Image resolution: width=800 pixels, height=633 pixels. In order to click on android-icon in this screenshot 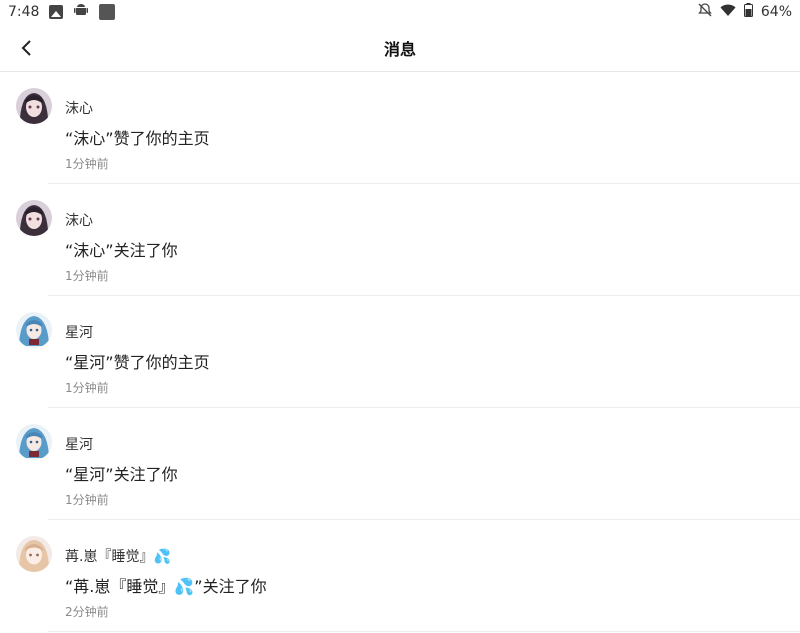, I will do `click(81, 12)`.